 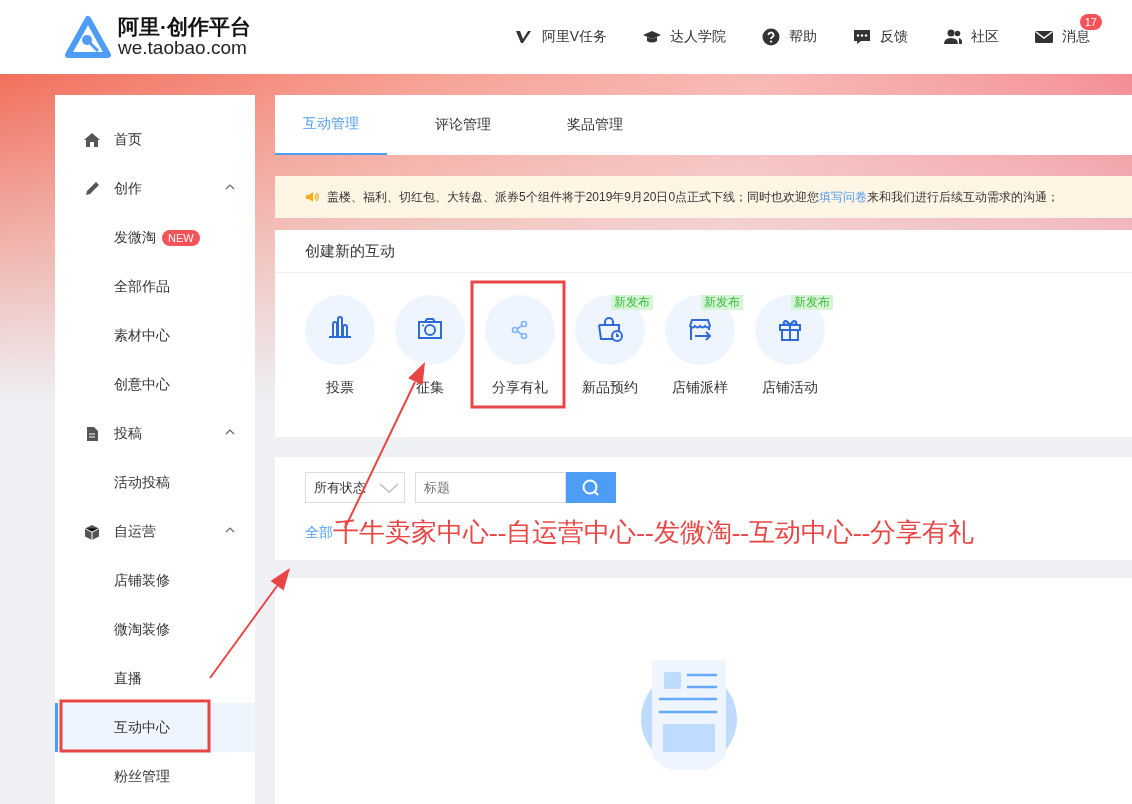 I want to click on help-icon, so click(x=771, y=37).